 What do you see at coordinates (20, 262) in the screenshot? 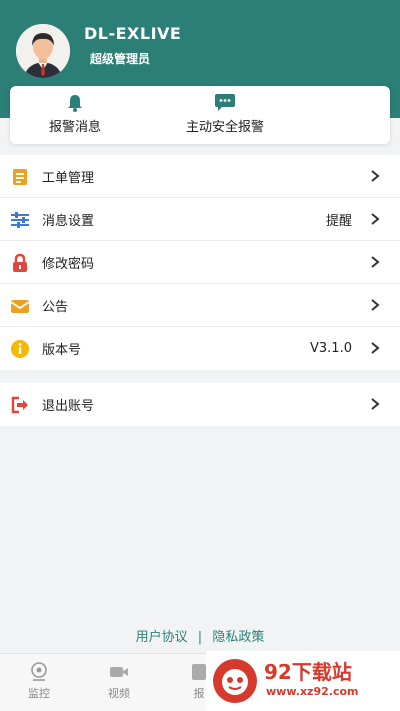
I see `lock-icon` at bounding box center [20, 262].